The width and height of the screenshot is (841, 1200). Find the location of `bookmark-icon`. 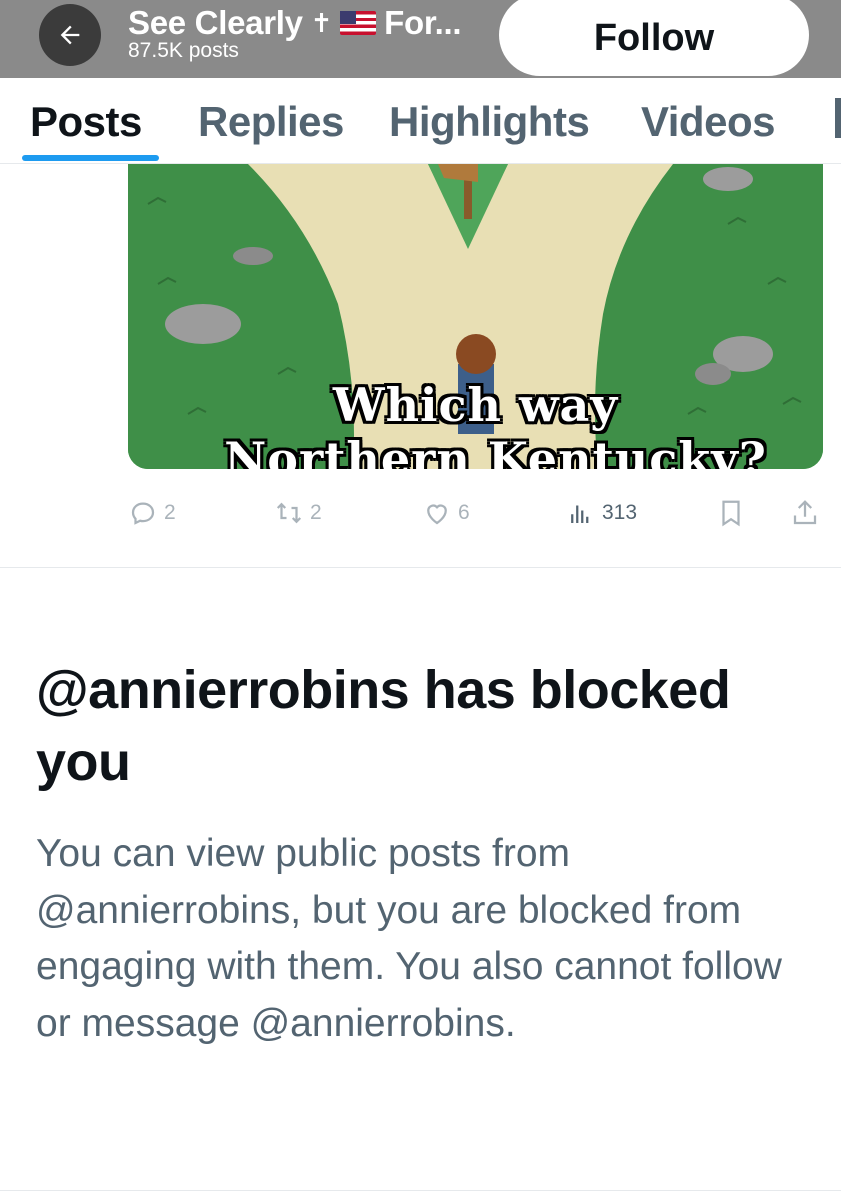

bookmark-icon is located at coordinates (731, 513).